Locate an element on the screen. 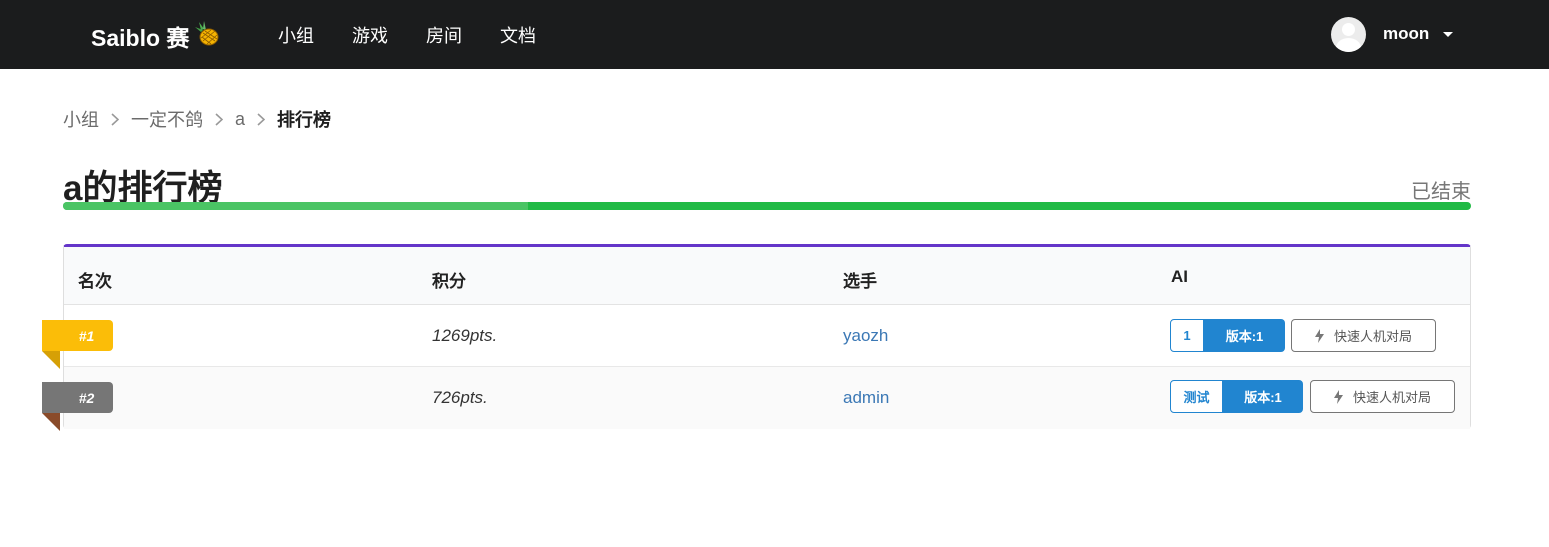 The image size is (1549, 547). points-value: 1269pts. is located at coordinates (465, 335).